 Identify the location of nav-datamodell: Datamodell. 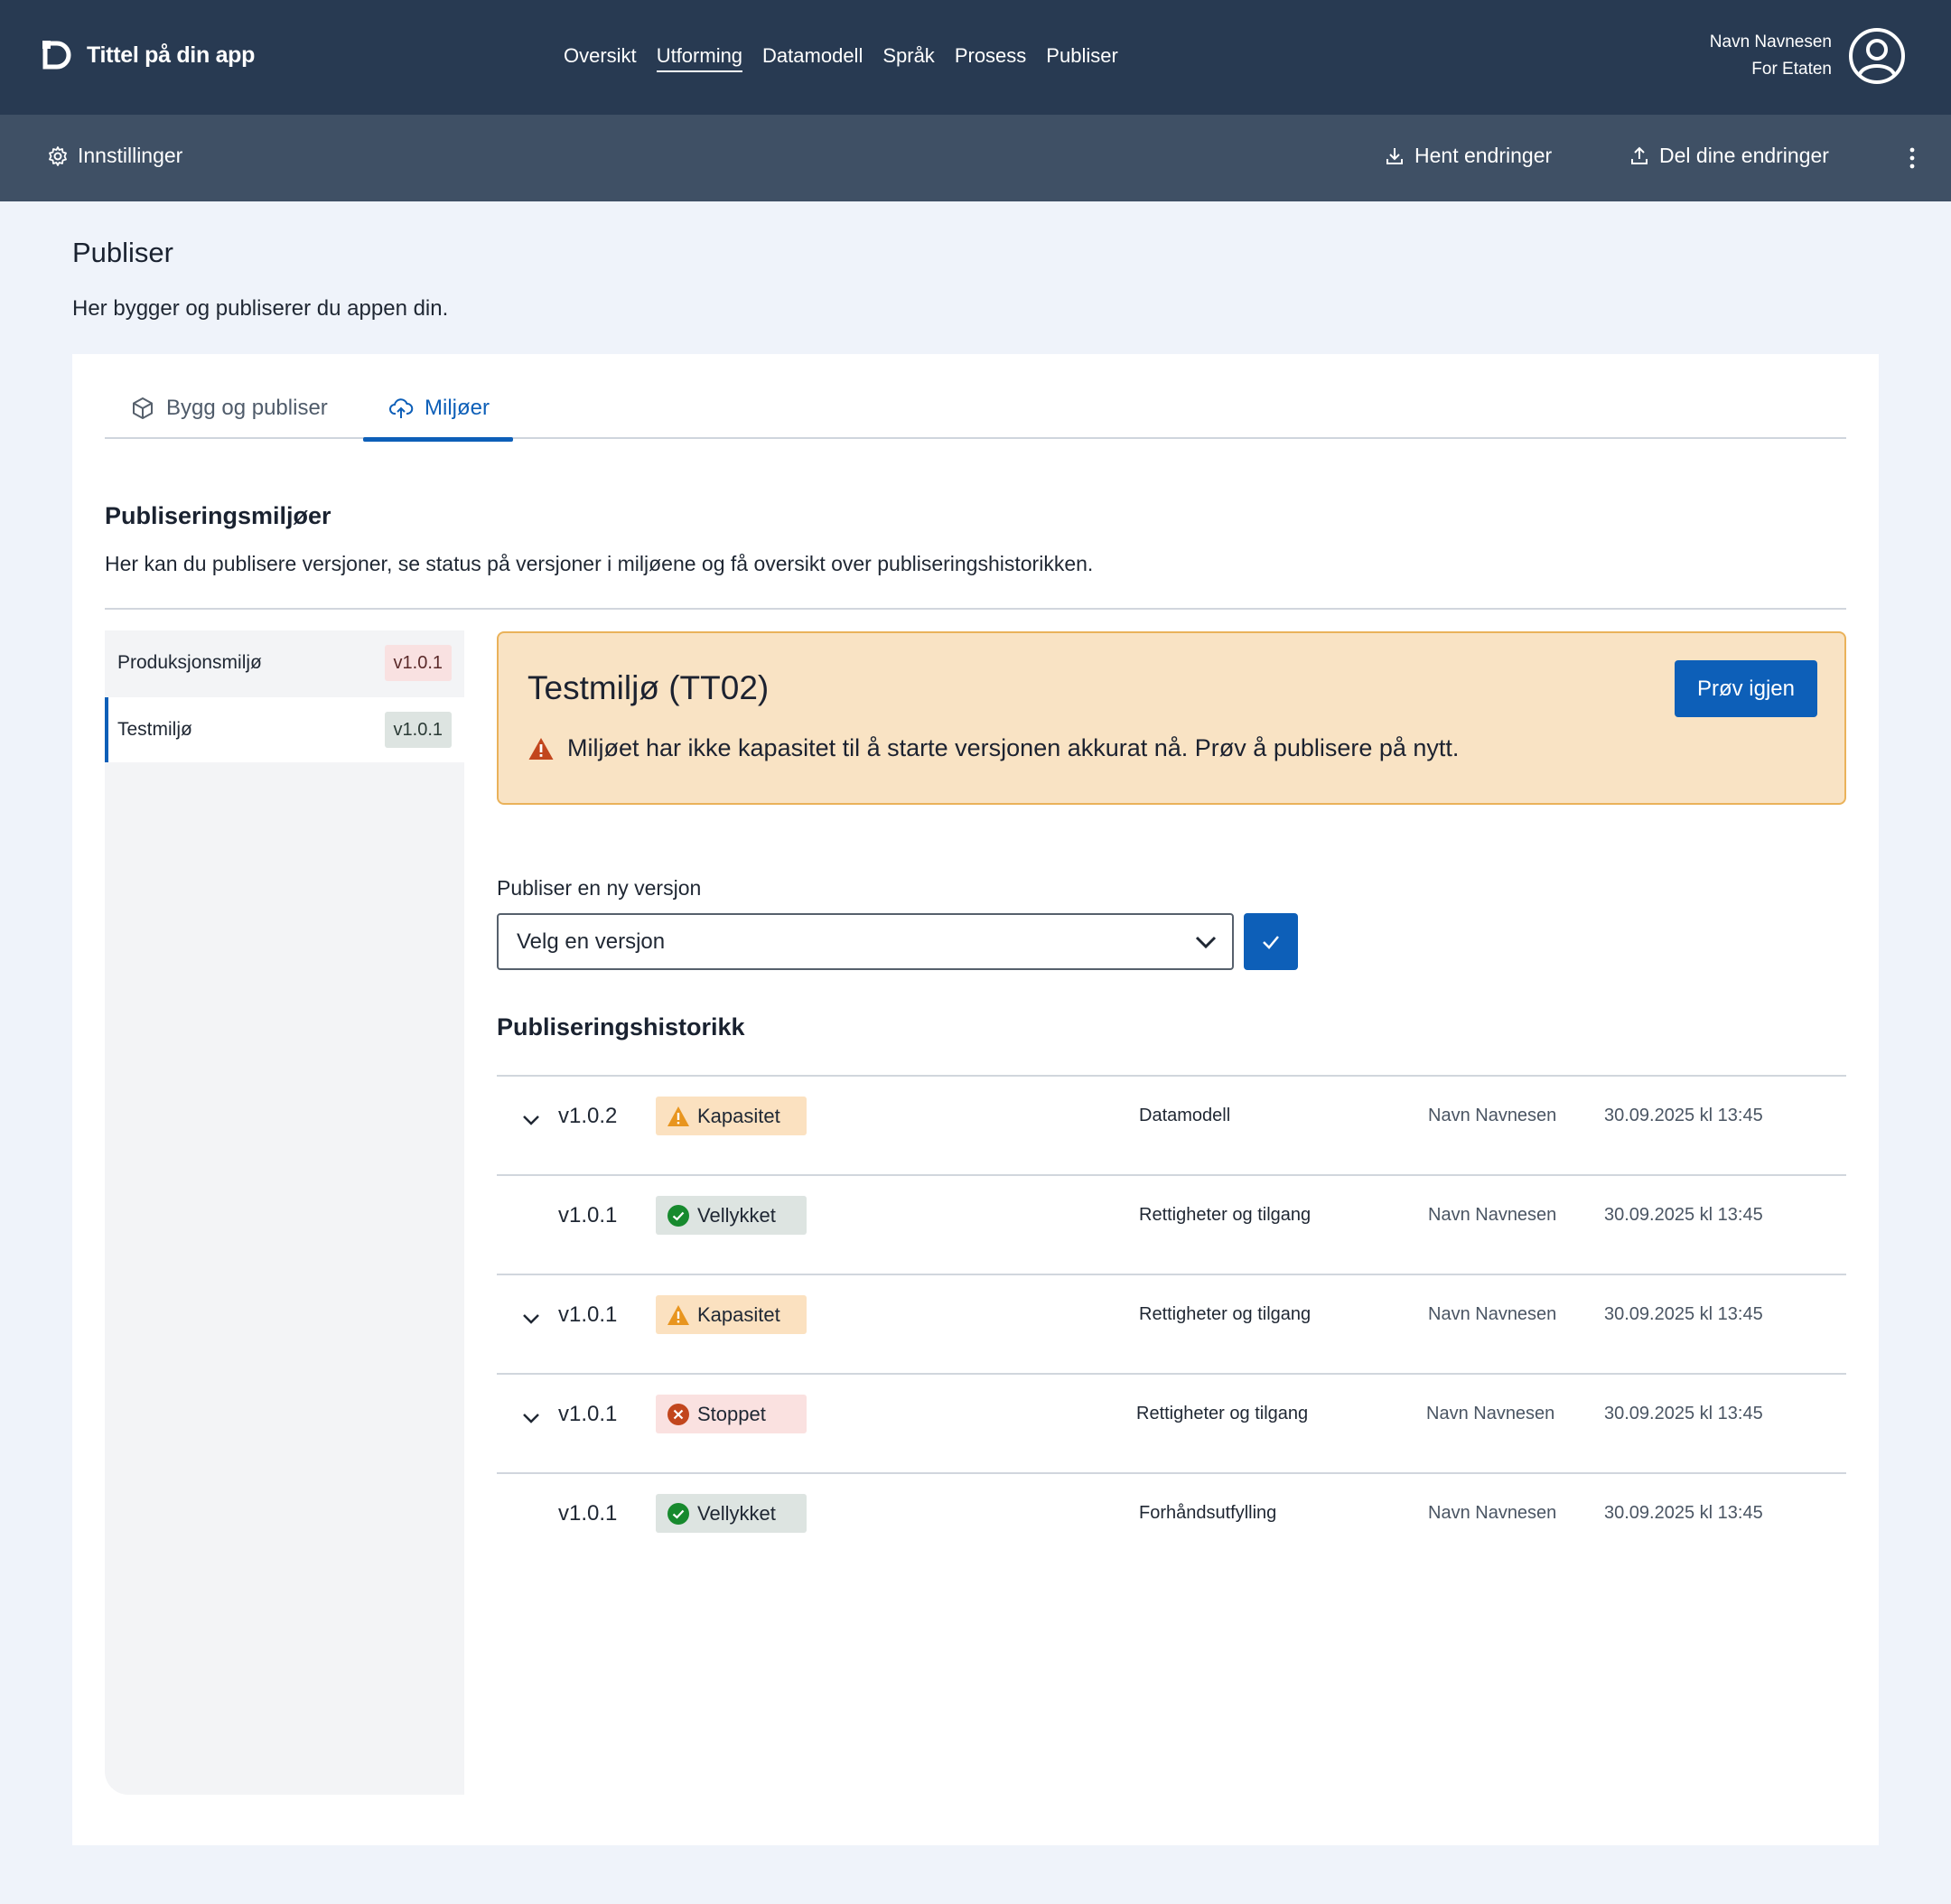
(813, 58).